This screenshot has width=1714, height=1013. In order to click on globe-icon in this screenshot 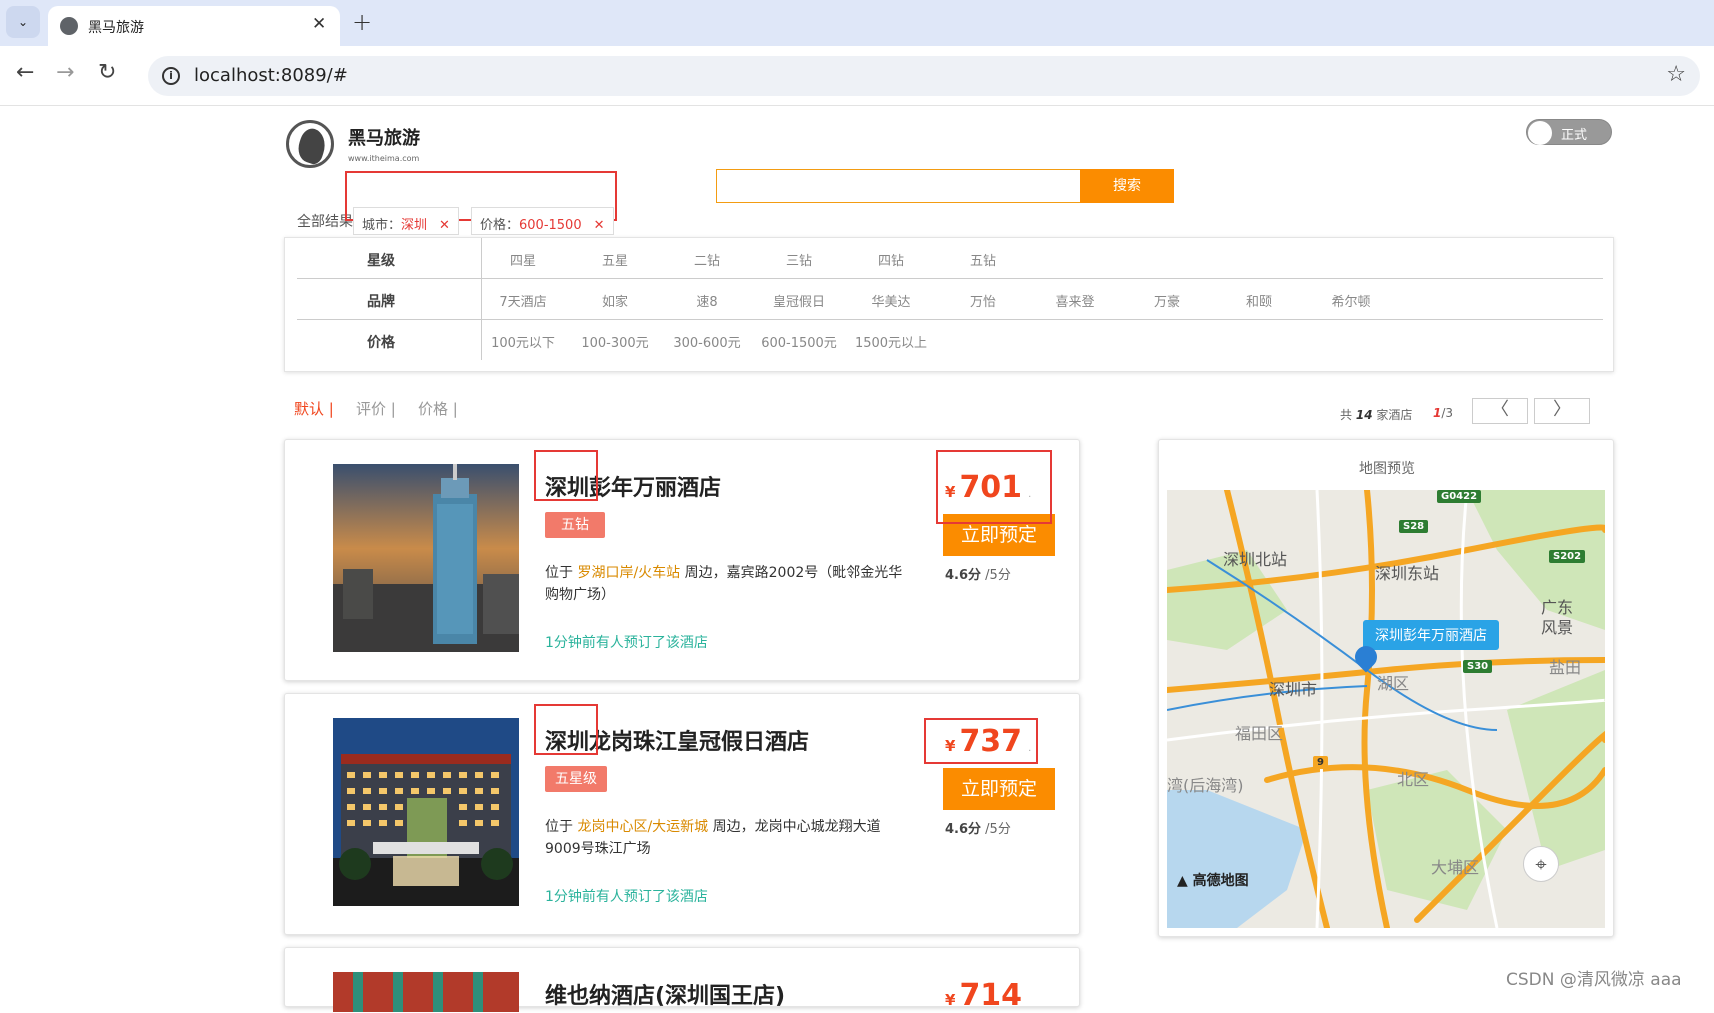, I will do `click(69, 26)`.